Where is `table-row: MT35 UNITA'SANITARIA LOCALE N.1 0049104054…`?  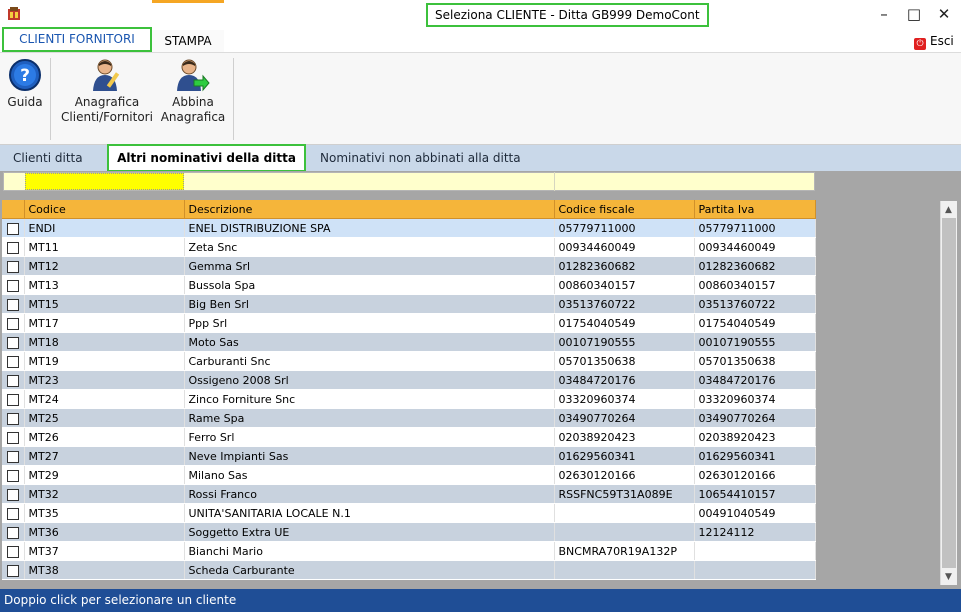 table-row: MT35 UNITA'SANITARIA LOCALE N.1 0049104054… is located at coordinates (409, 513).